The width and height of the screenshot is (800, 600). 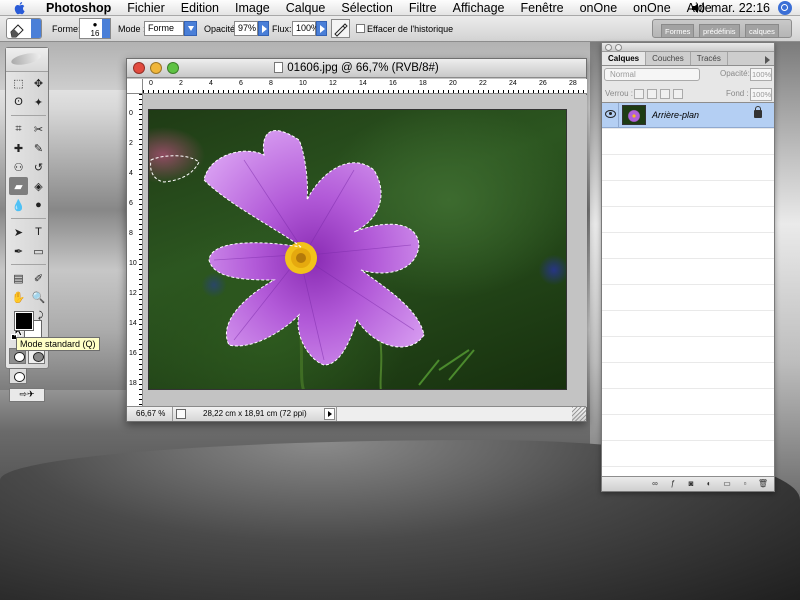 I want to click on menu-clock: mar. 22:16, so click(x=741, y=8).